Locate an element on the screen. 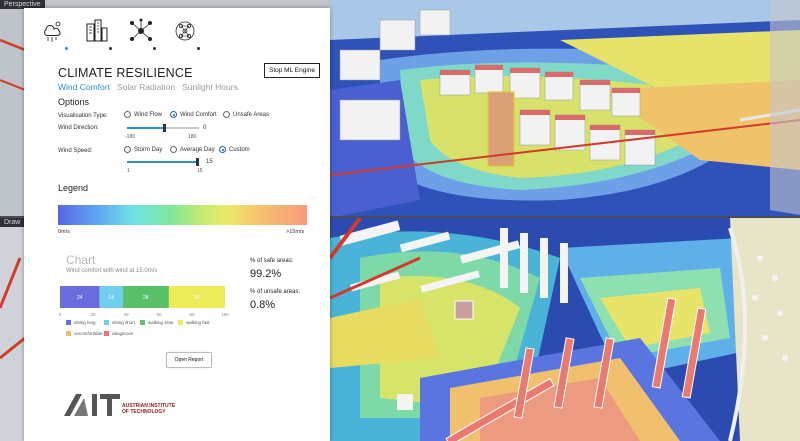  plan-label: Draw is located at coordinates (12, 222).